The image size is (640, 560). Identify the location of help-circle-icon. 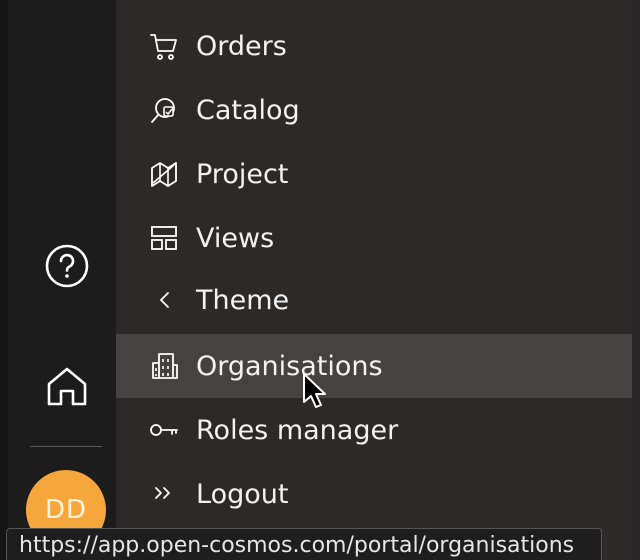
(67, 266).